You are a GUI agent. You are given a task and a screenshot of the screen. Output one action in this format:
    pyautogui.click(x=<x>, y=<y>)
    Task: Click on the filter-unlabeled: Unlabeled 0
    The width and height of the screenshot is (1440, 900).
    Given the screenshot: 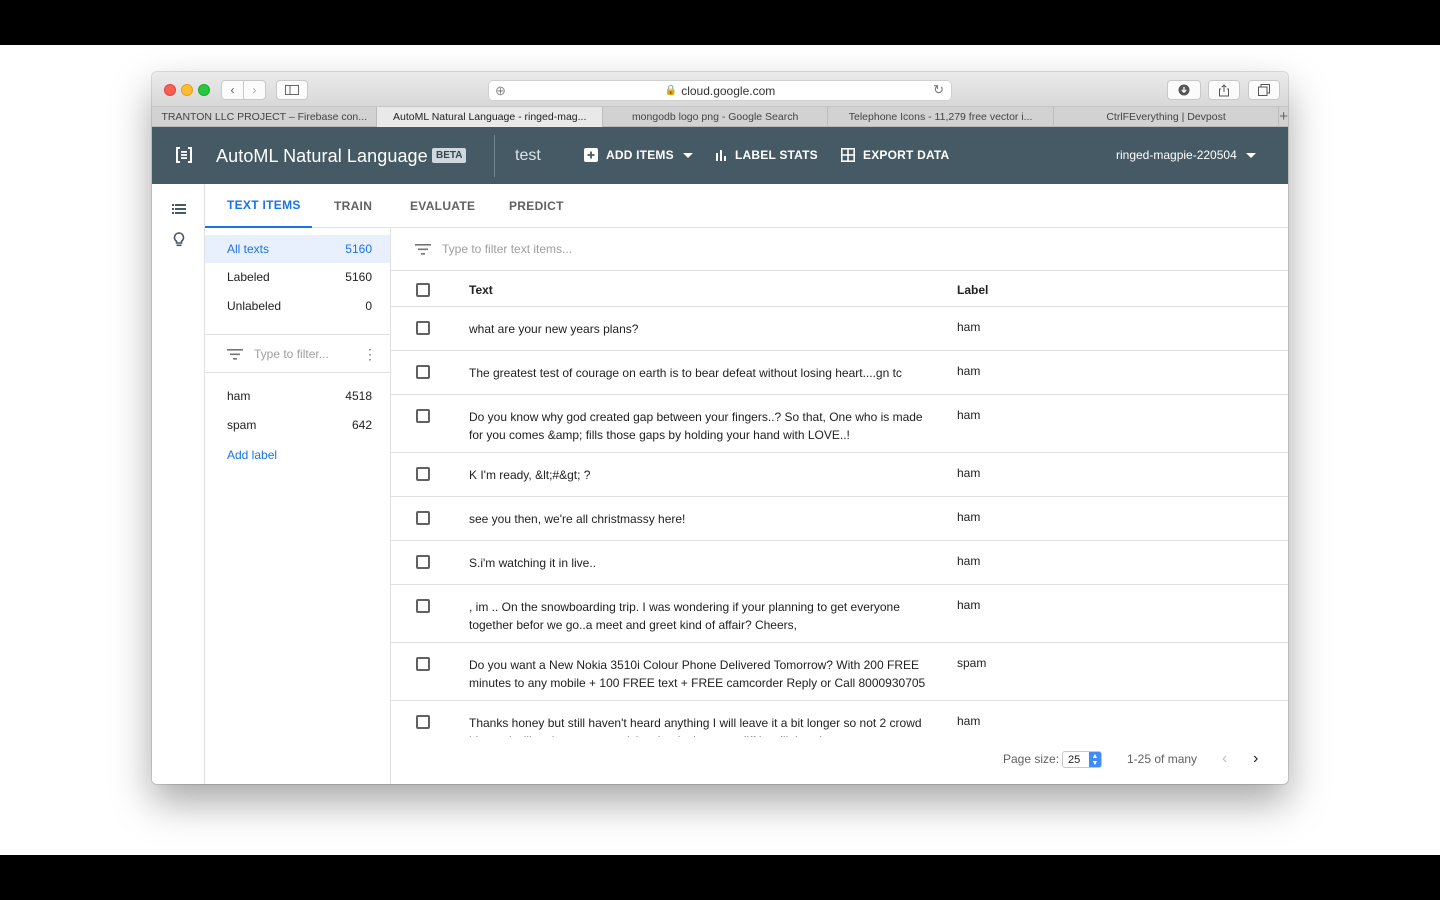 What is the action you would take?
    pyautogui.click(x=297, y=306)
    